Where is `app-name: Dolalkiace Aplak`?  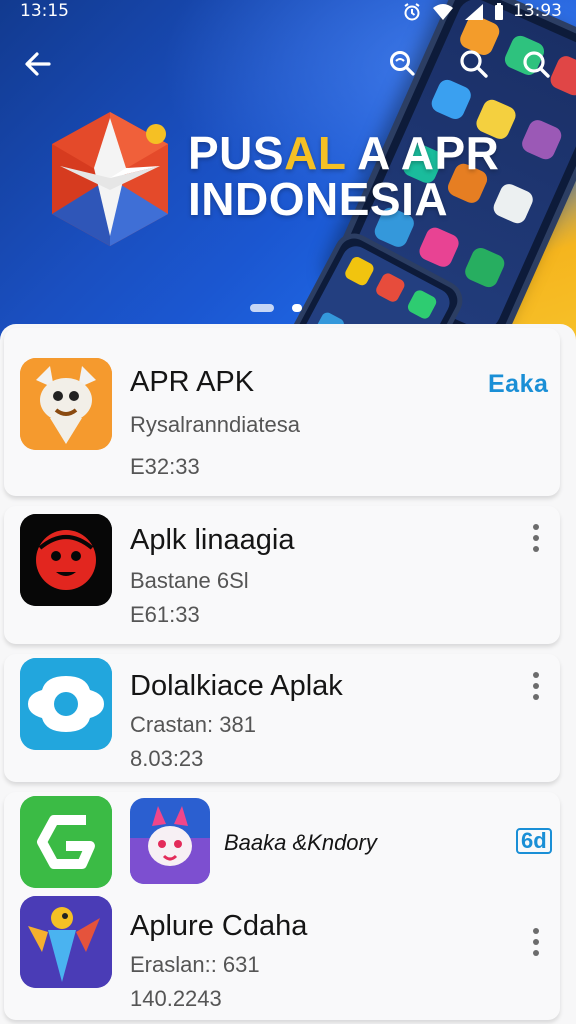
app-name: Dolalkiace Aplak is located at coordinates (236, 686).